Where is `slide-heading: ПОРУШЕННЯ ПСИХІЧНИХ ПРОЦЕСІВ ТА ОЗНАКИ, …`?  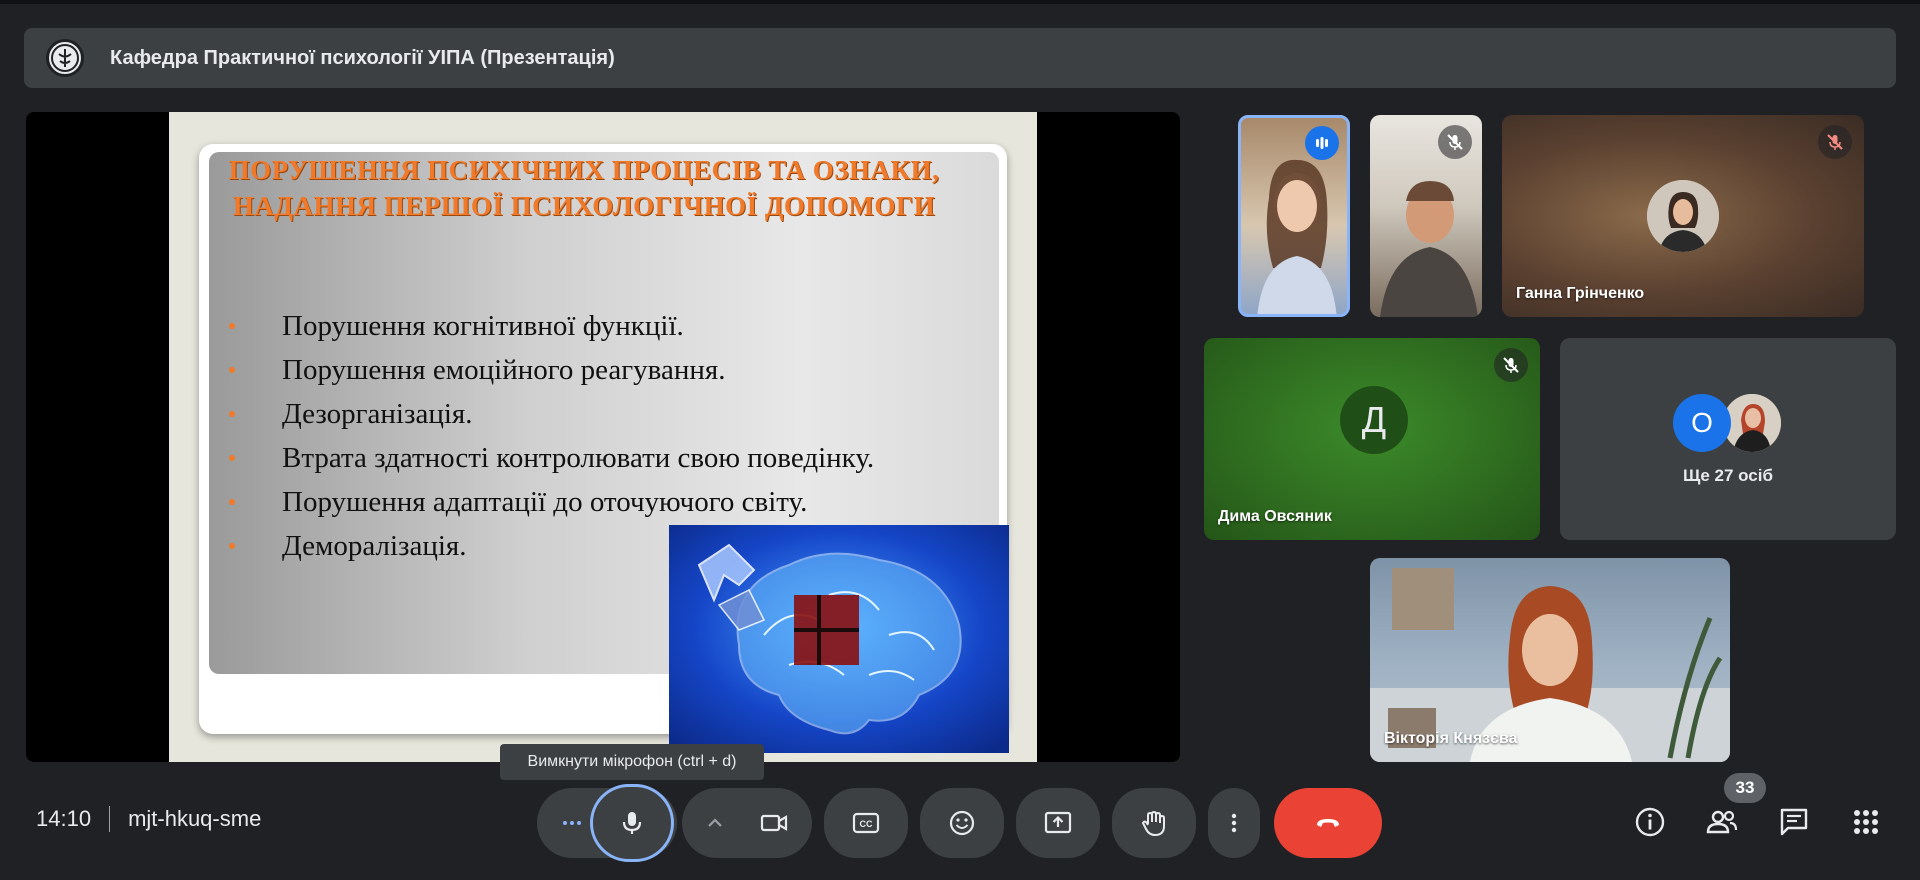
slide-heading: ПОРУШЕННЯ ПСИХІЧНИХ ПРОЦЕСІВ ТА ОЗНАКИ, … is located at coordinates (584, 188).